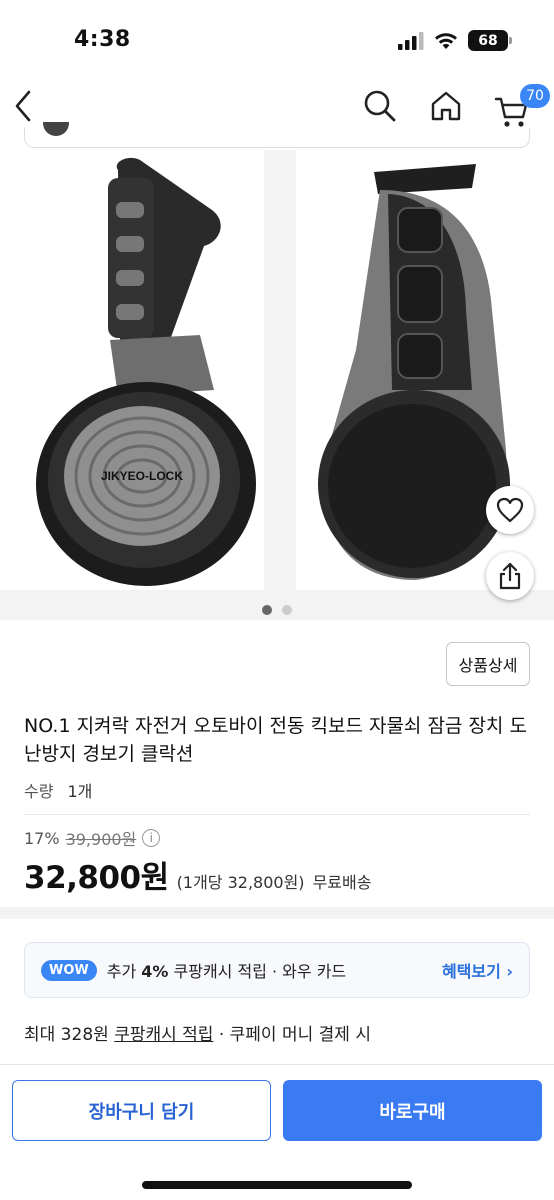  I want to click on buy-now-button: 바로구매, so click(412, 1110).